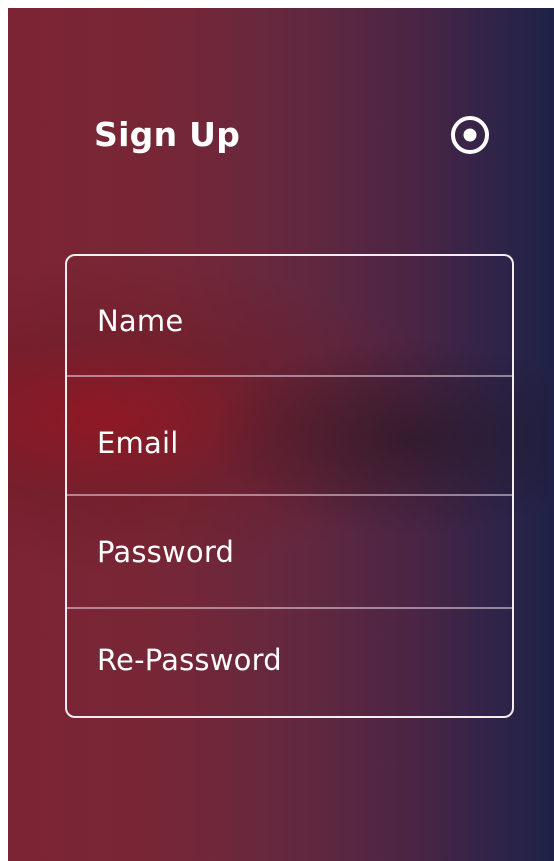 This screenshot has height=861, width=554. I want to click on password-field: Password, so click(289, 552).